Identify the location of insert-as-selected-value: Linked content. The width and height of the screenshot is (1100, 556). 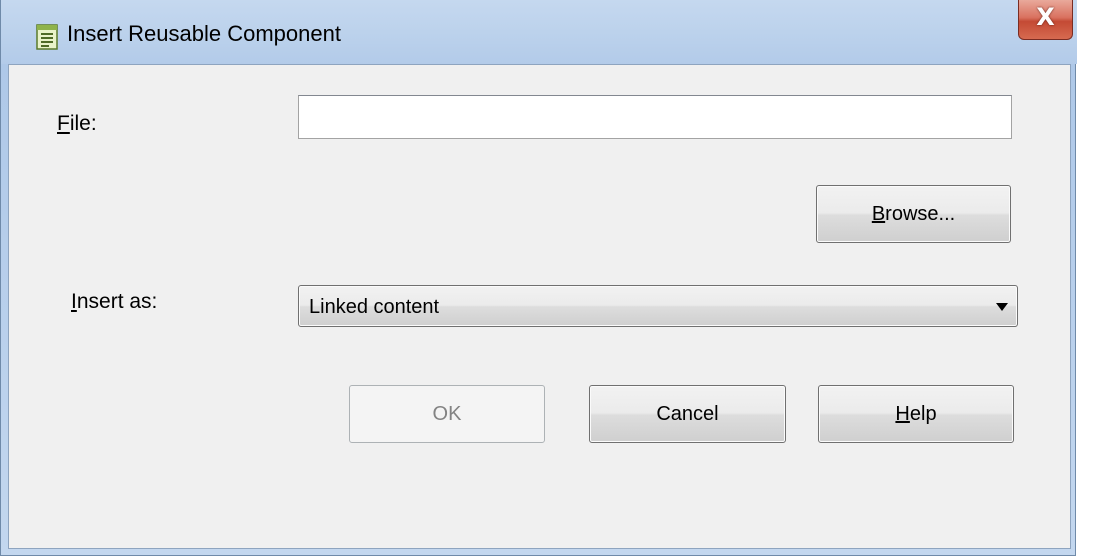
(374, 307).